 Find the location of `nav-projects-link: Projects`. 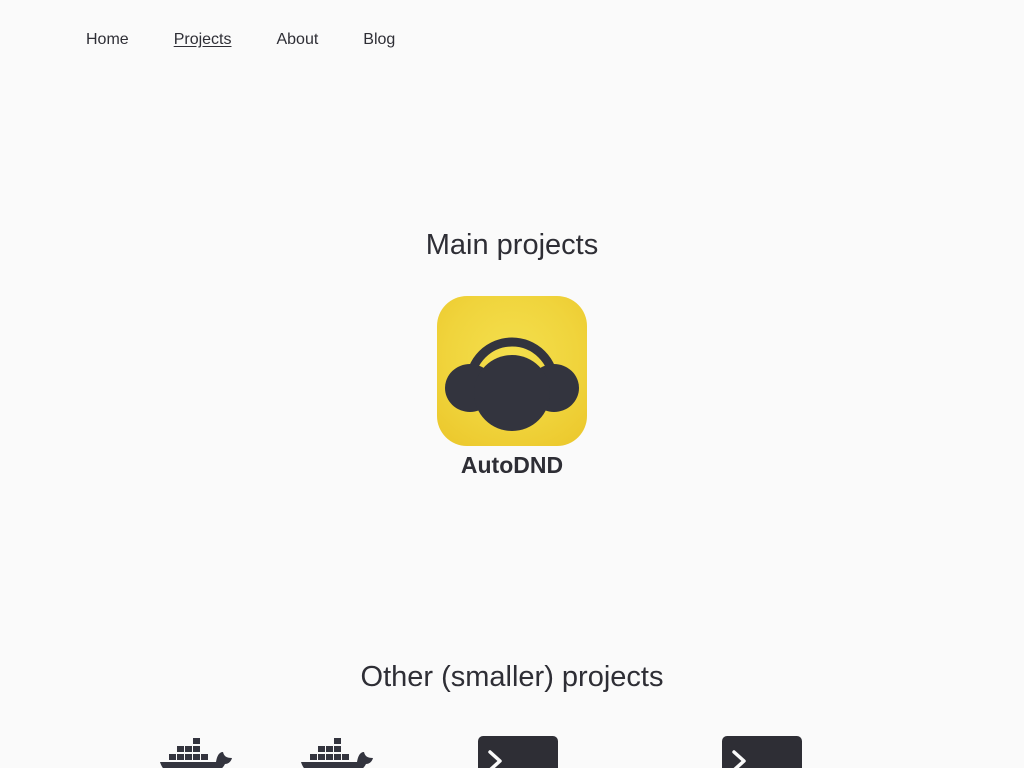

nav-projects-link: Projects is located at coordinates (203, 40).